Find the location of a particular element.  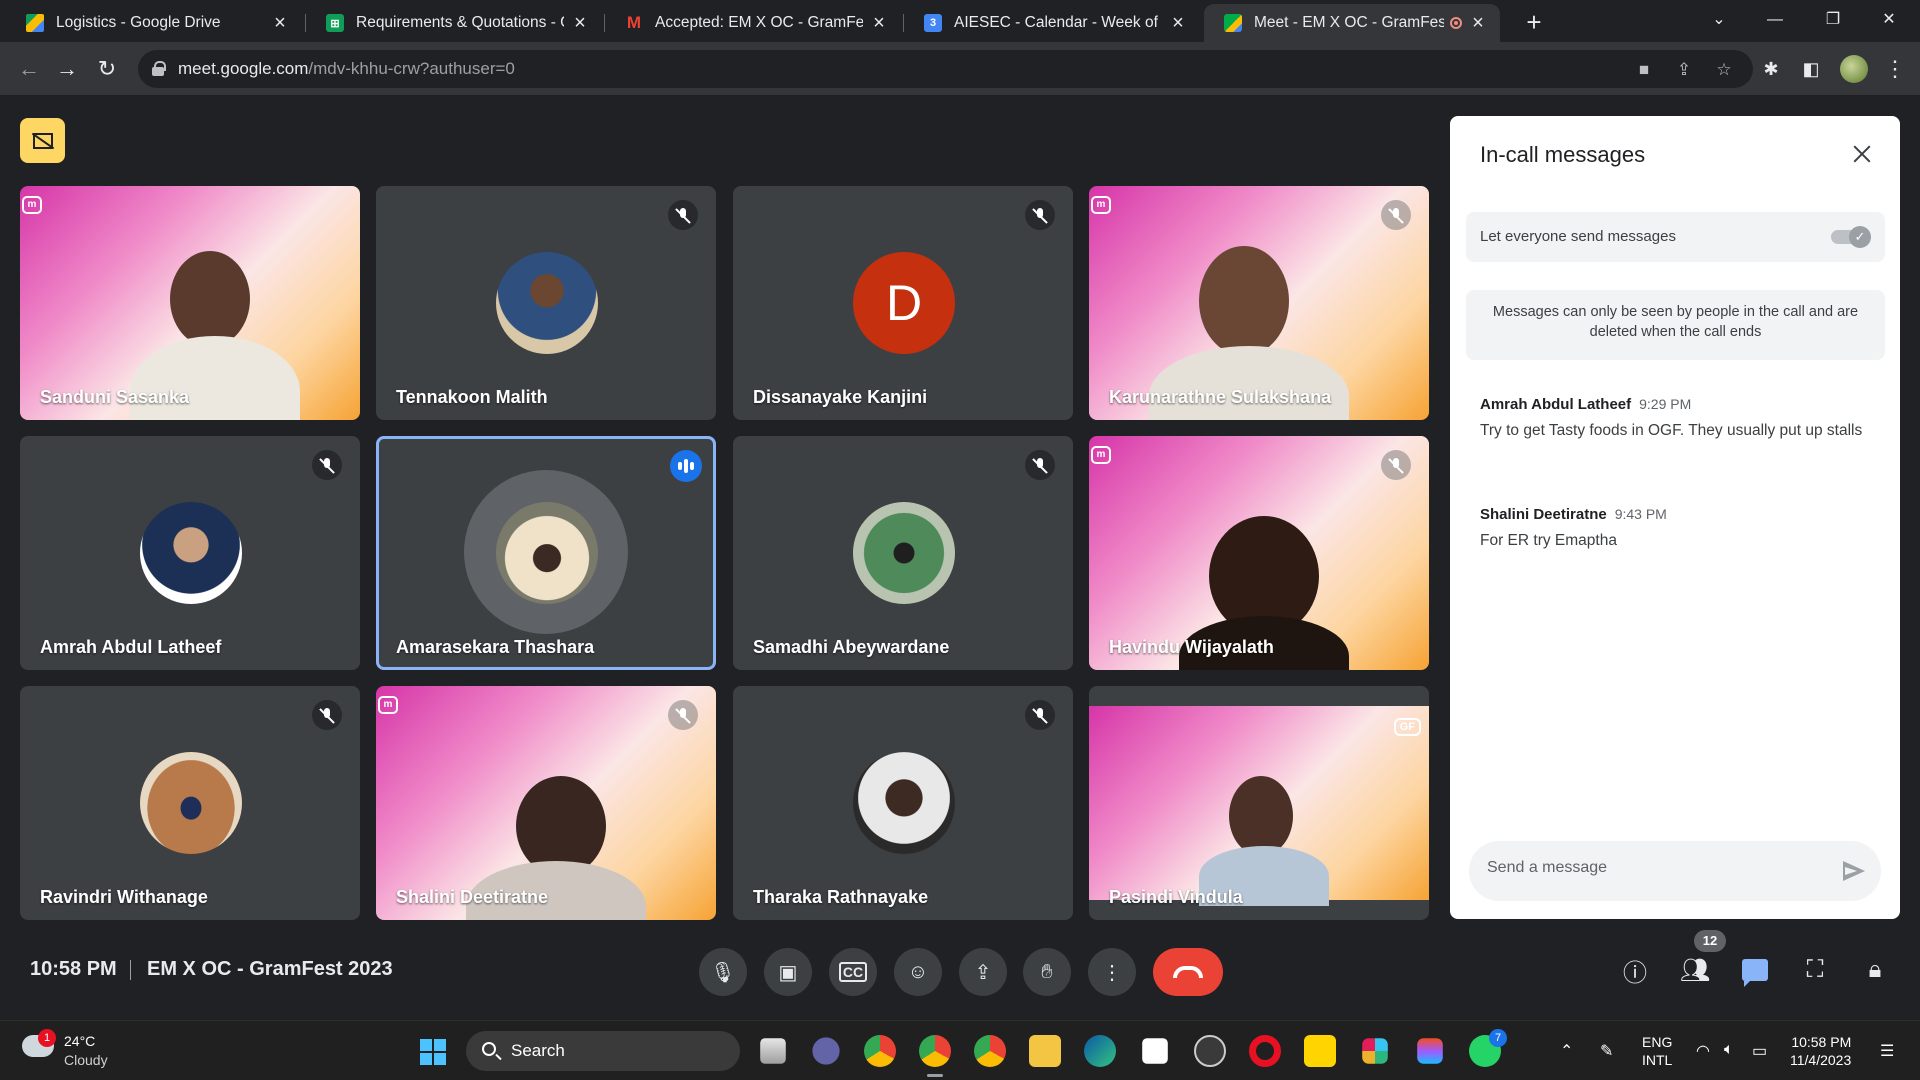

forward-icon: → is located at coordinates (67, 69).